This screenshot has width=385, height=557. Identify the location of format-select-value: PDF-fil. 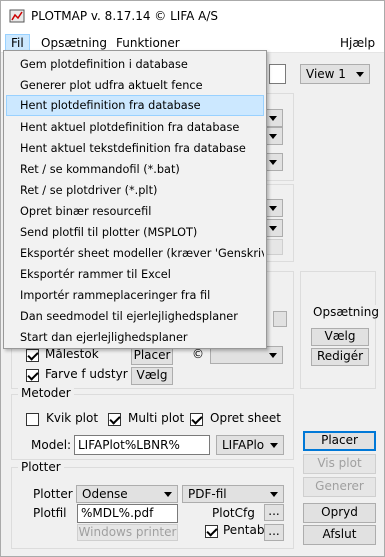
(207, 494).